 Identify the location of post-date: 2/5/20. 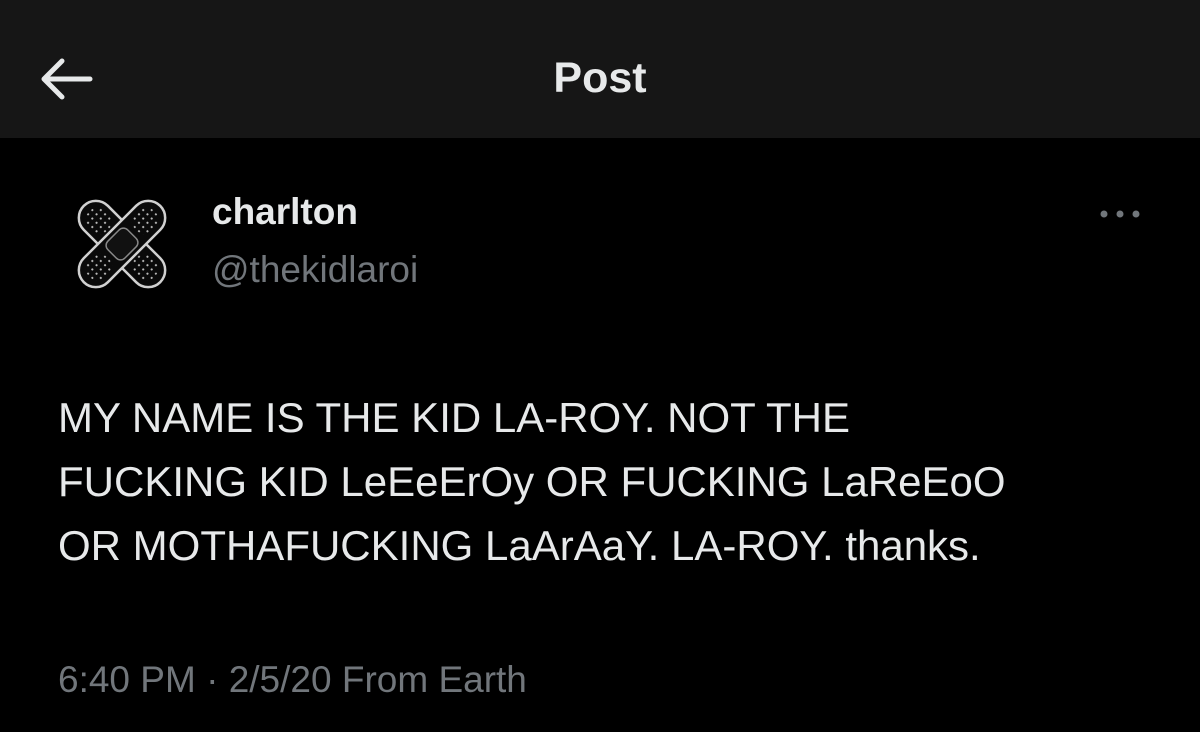
(280, 679).